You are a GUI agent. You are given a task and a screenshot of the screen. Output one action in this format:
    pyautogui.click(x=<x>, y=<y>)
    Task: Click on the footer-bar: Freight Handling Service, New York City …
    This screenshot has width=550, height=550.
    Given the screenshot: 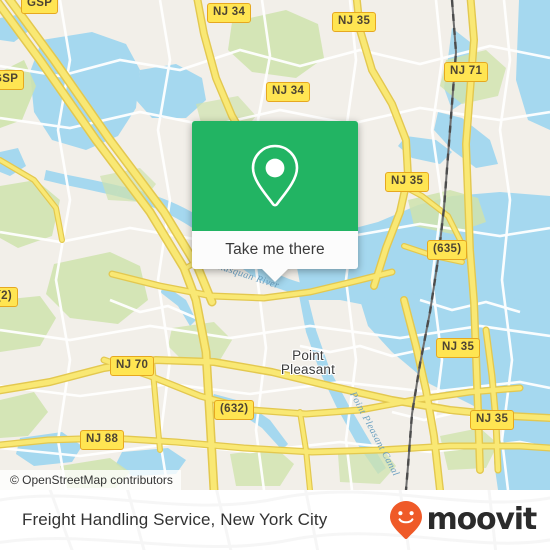 What is the action you would take?
    pyautogui.click(x=275, y=520)
    